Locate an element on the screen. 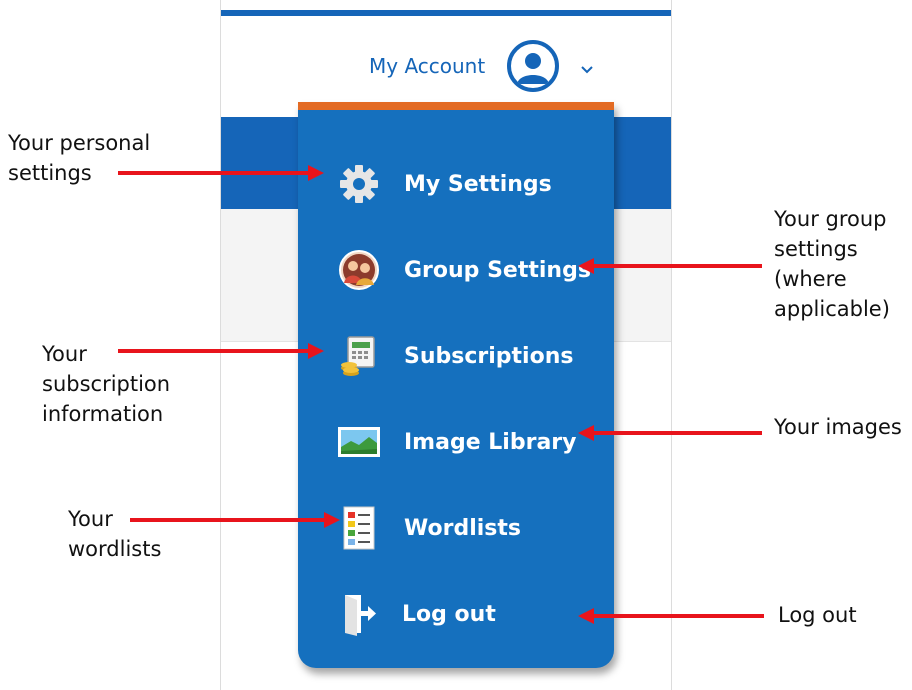 Image resolution: width=912 pixels, height=690 pixels. gear-icon is located at coordinates (359, 184).